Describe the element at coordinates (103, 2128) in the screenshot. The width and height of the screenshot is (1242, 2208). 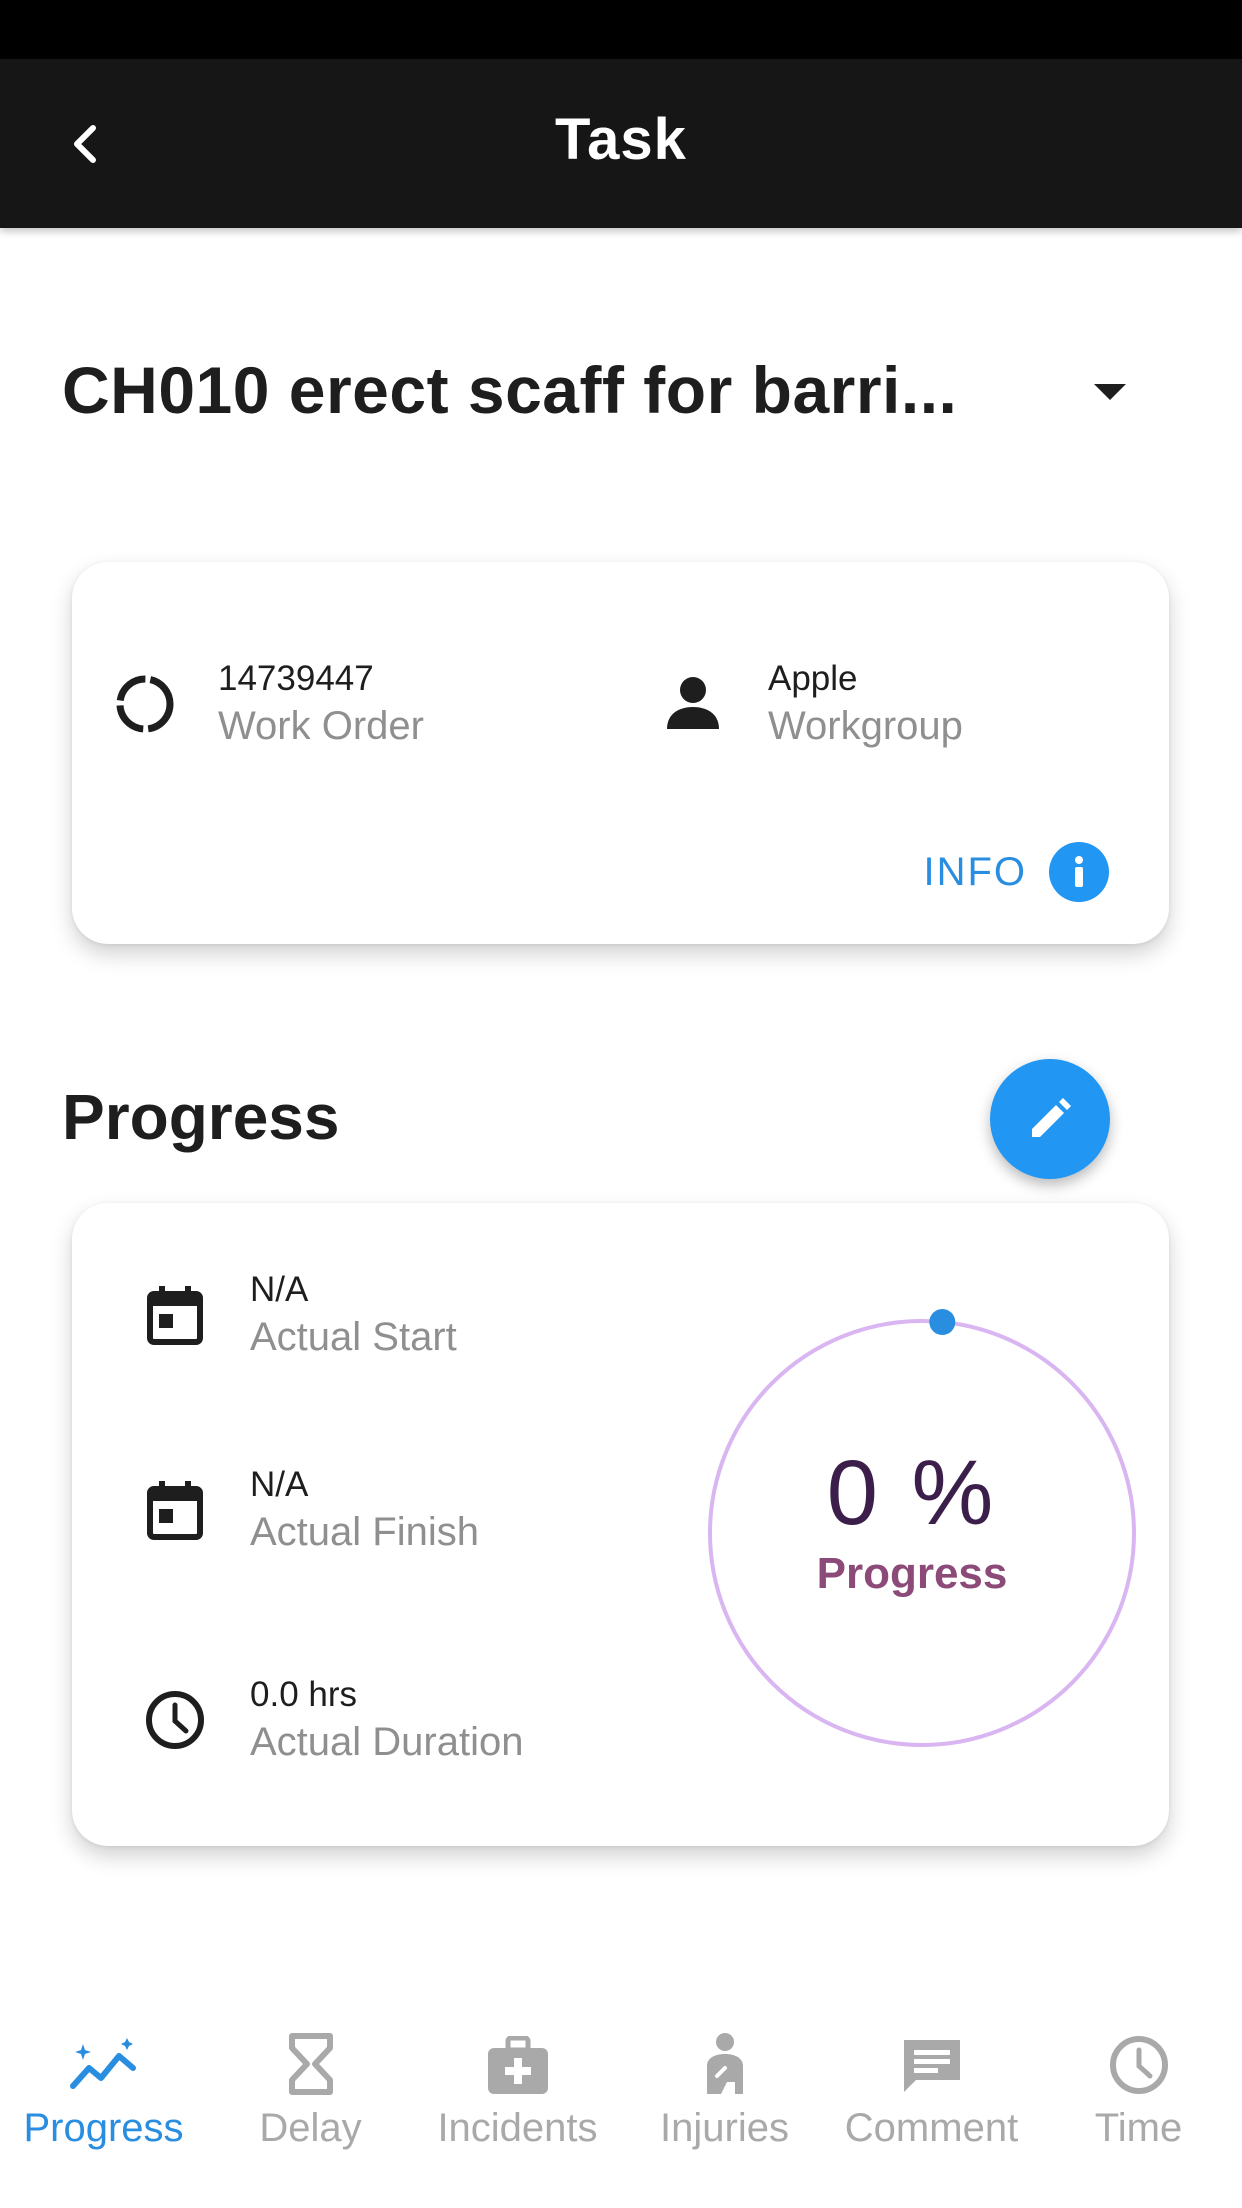
I see `nav-progress-label: Progress` at that location.